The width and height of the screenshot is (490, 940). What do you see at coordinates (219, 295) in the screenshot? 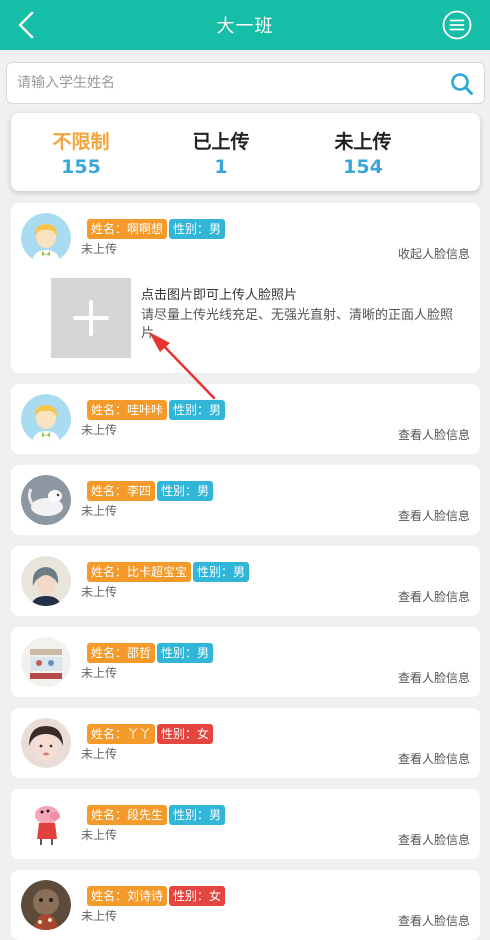
I see `upload-hint: 点击图片即可上传人脸照片` at bounding box center [219, 295].